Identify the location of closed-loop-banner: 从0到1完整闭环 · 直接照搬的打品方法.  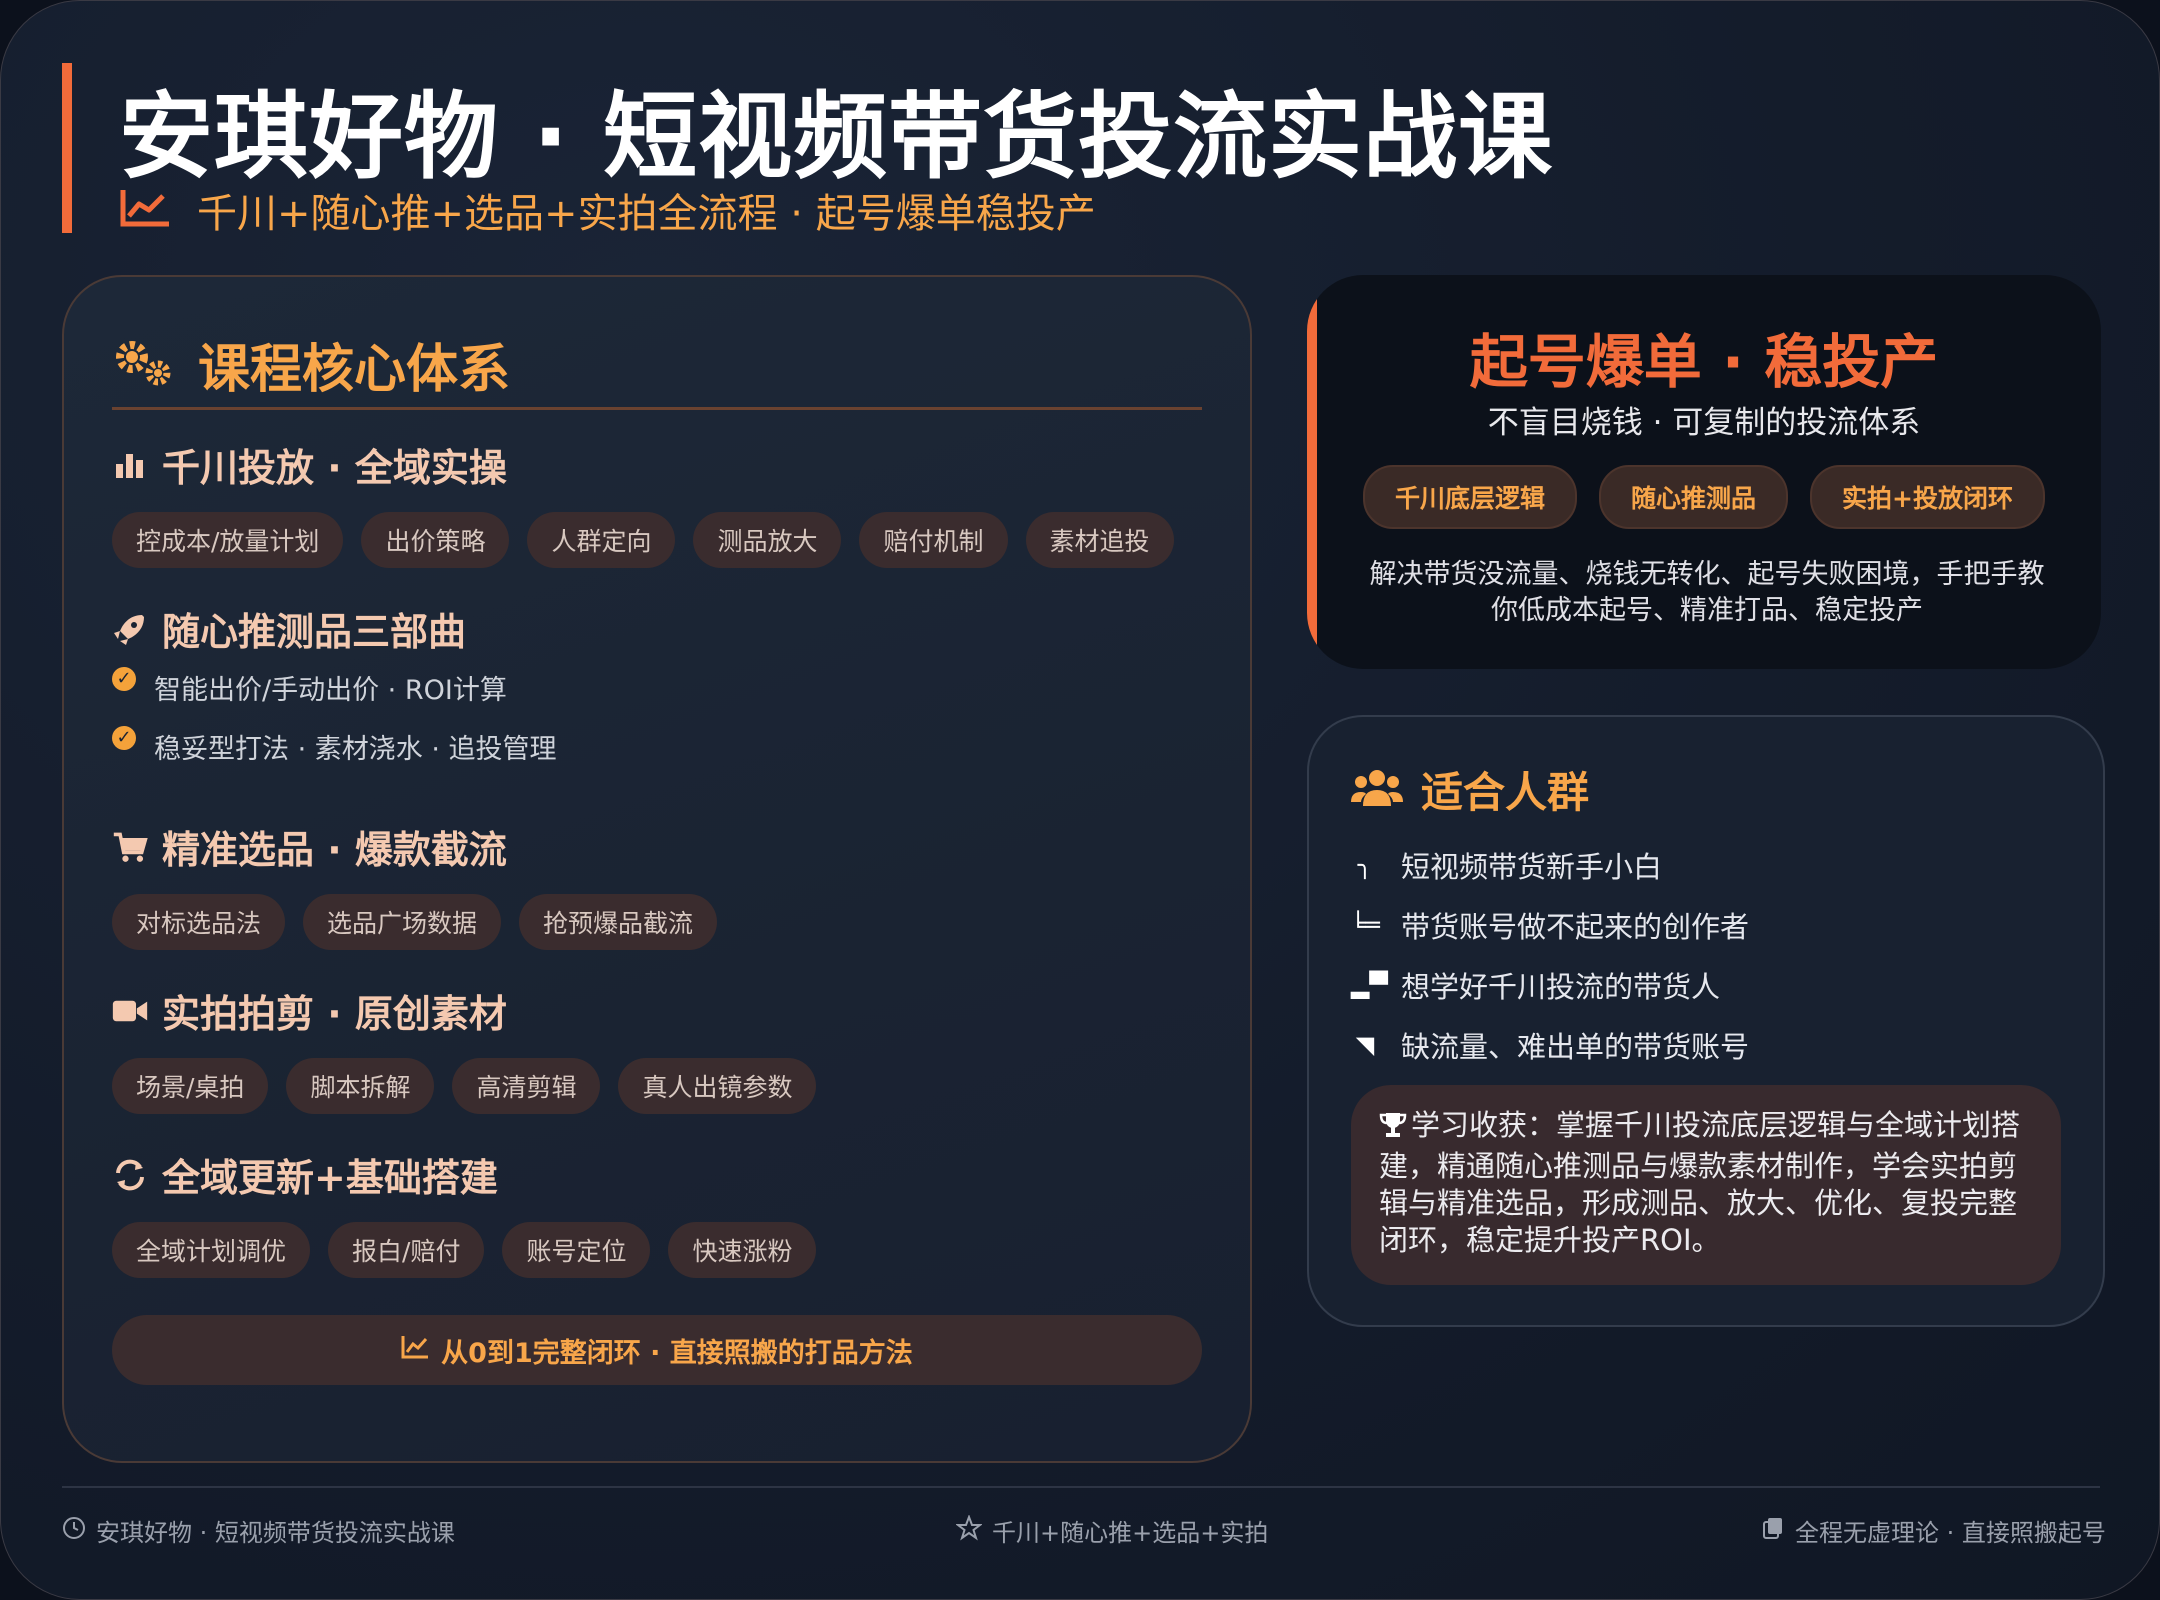
(657, 1350).